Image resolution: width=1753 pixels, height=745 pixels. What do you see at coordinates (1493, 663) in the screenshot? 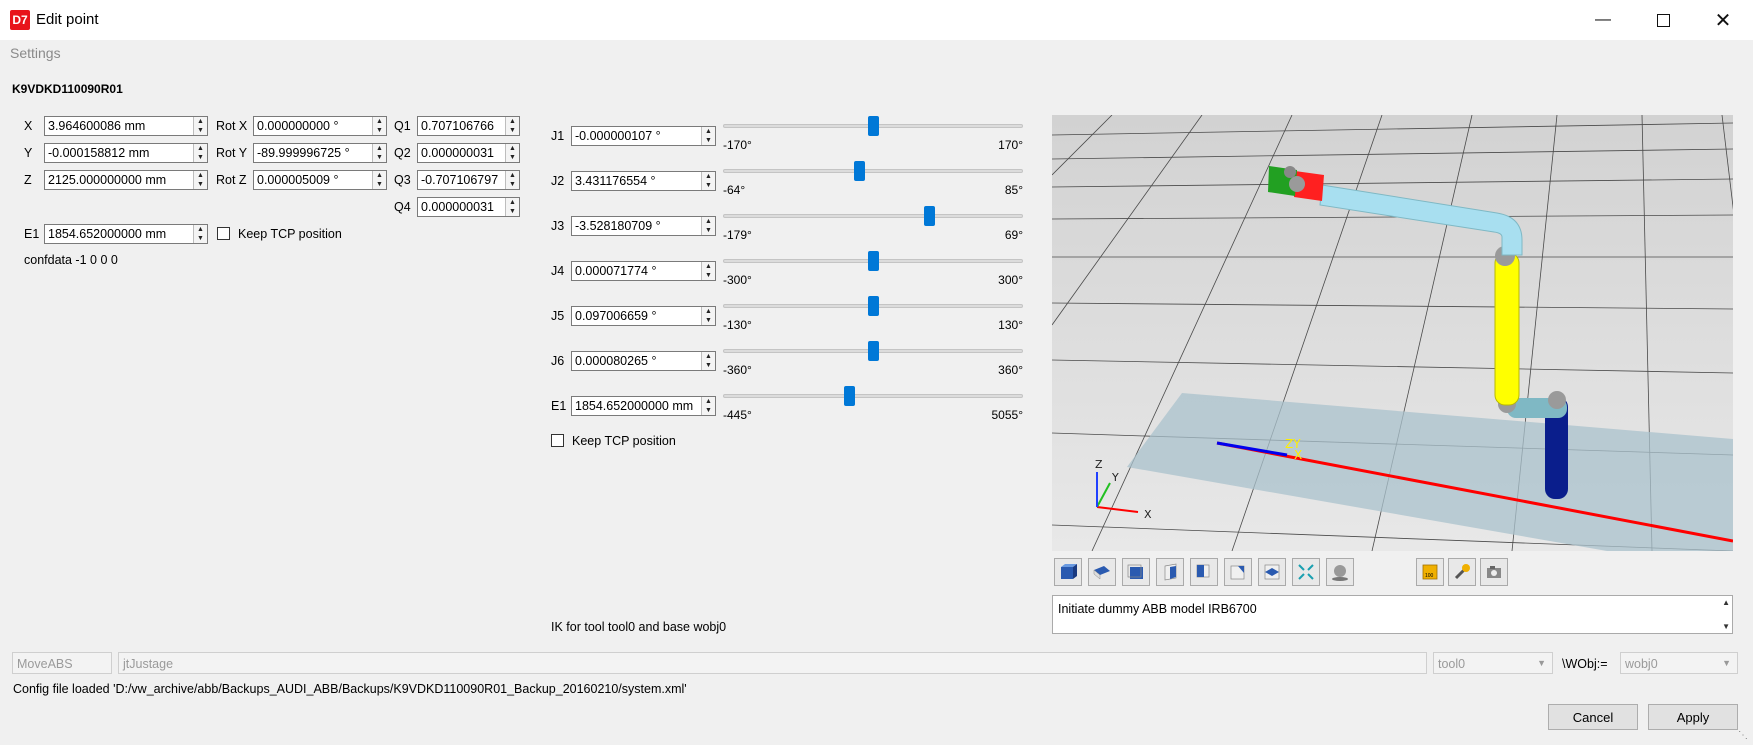
I see `tool-combo: tool0 ▼` at bounding box center [1493, 663].